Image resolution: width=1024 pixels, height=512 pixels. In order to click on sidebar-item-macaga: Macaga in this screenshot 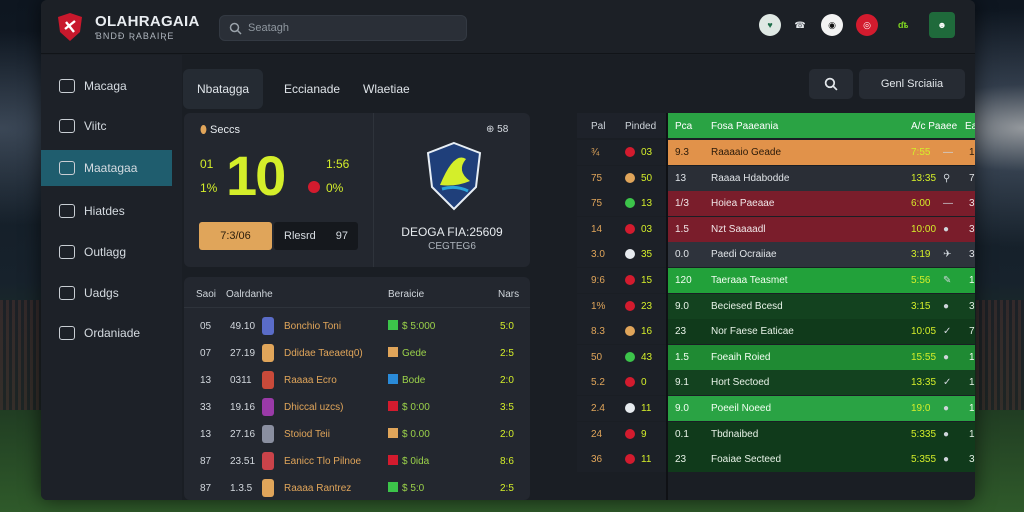, I will do `click(106, 86)`.